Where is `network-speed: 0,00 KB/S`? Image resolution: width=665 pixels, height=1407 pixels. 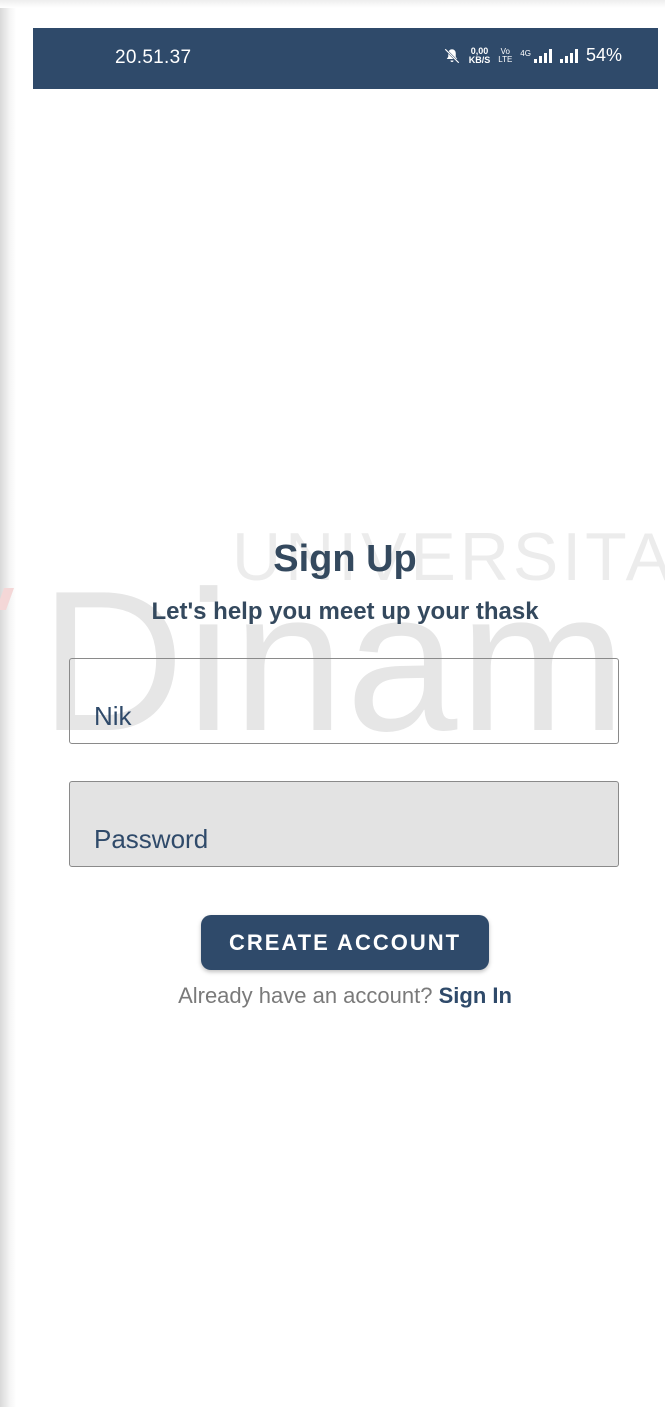 network-speed: 0,00 KB/S is located at coordinates (479, 55).